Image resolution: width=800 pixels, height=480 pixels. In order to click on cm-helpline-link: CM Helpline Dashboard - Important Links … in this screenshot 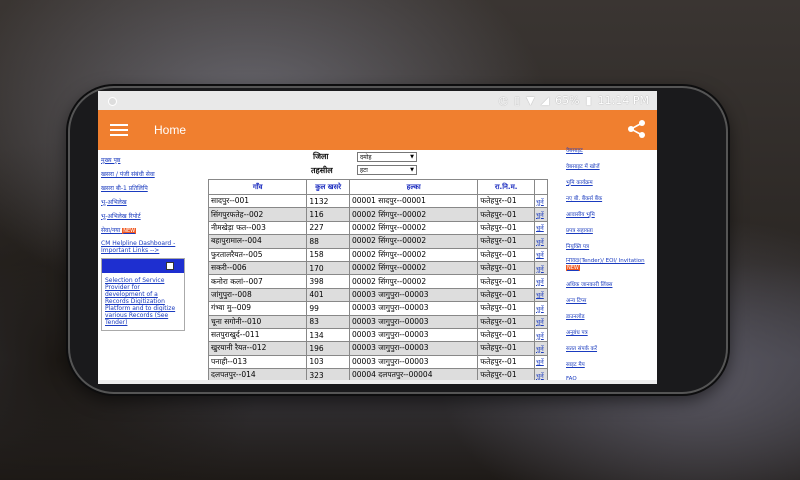, I will do `click(145, 247)`.